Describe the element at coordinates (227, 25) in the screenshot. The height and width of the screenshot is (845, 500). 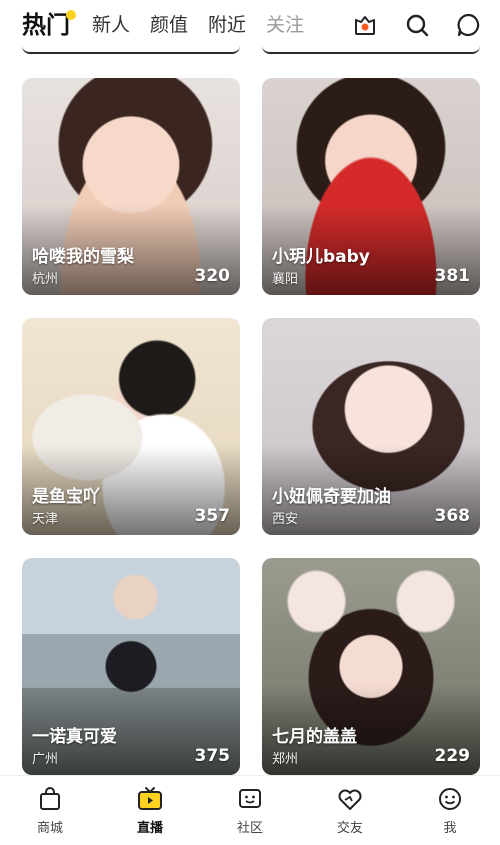
I see `tab-nearby: 附近` at that location.